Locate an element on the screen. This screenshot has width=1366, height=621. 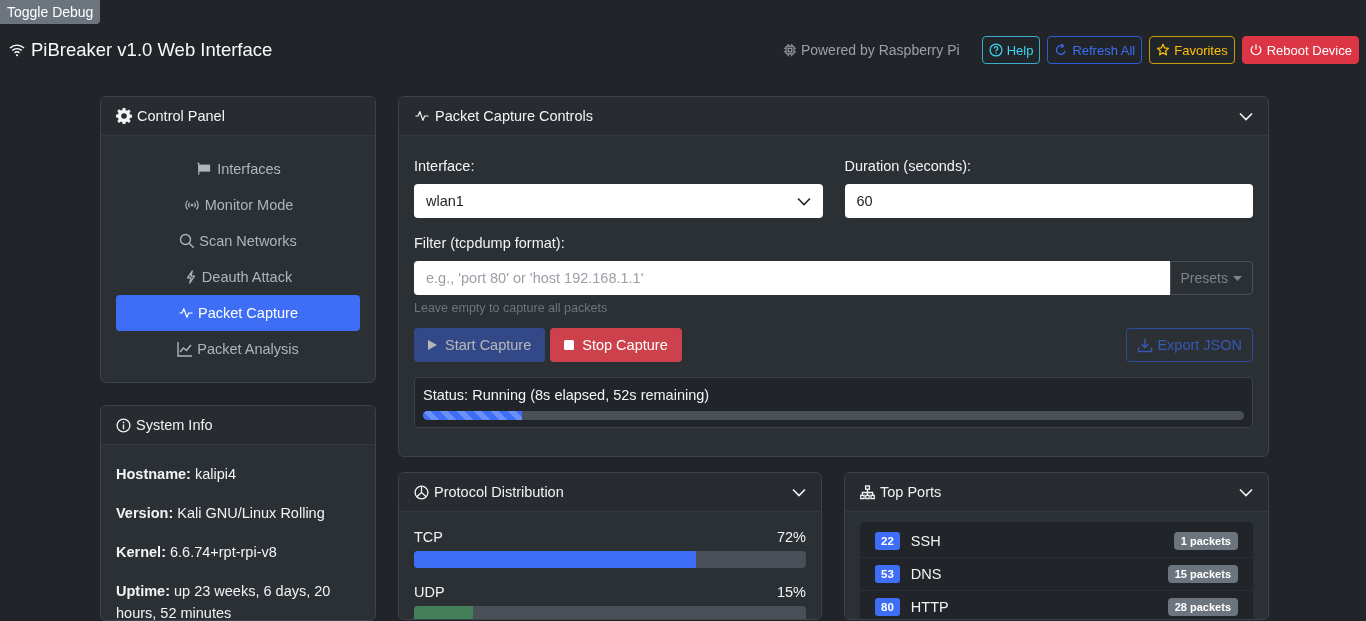
interface-select: wlan1 is located at coordinates (618, 201).